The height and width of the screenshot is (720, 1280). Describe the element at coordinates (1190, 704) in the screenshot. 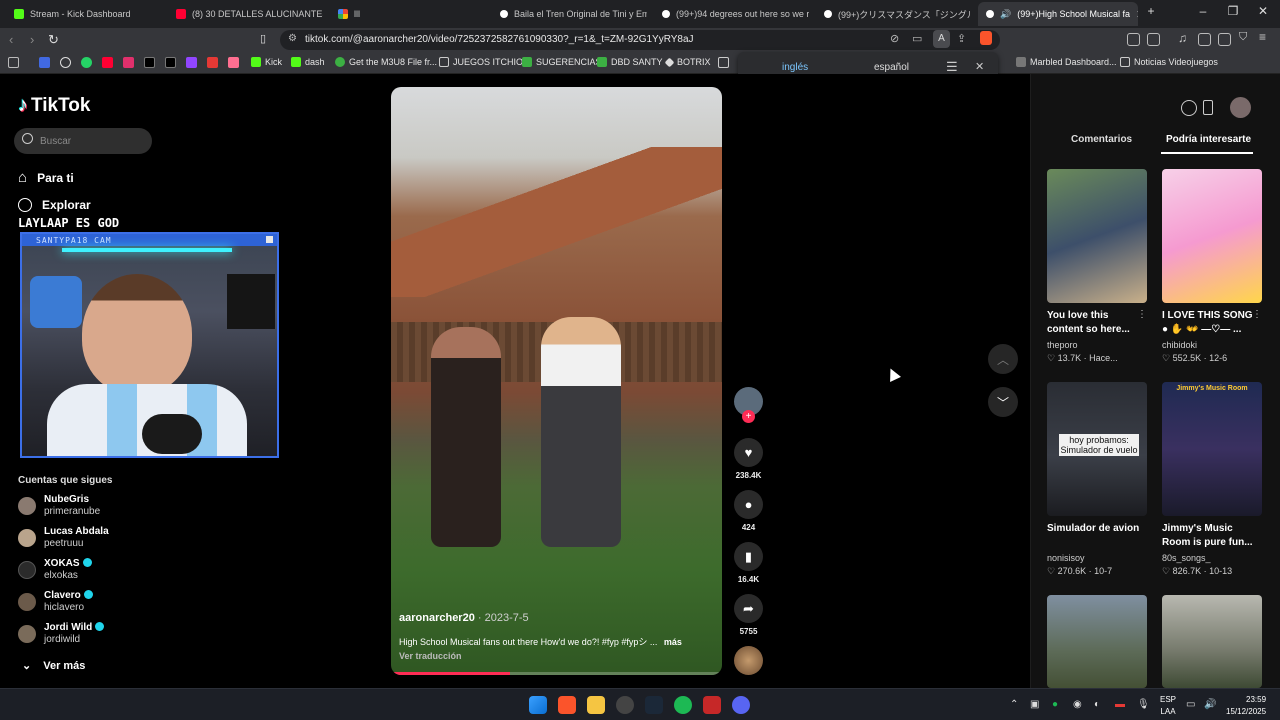

I see `network-icon: ▭` at that location.